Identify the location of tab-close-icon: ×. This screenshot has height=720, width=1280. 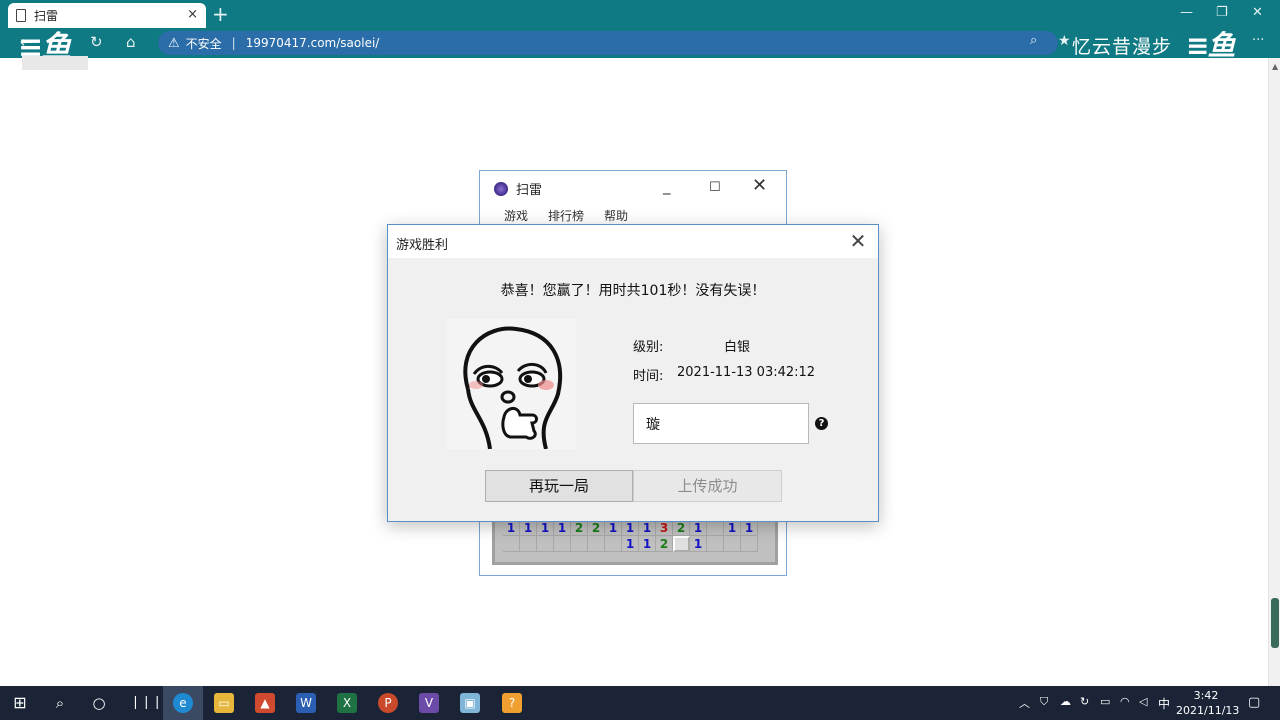
(192, 14).